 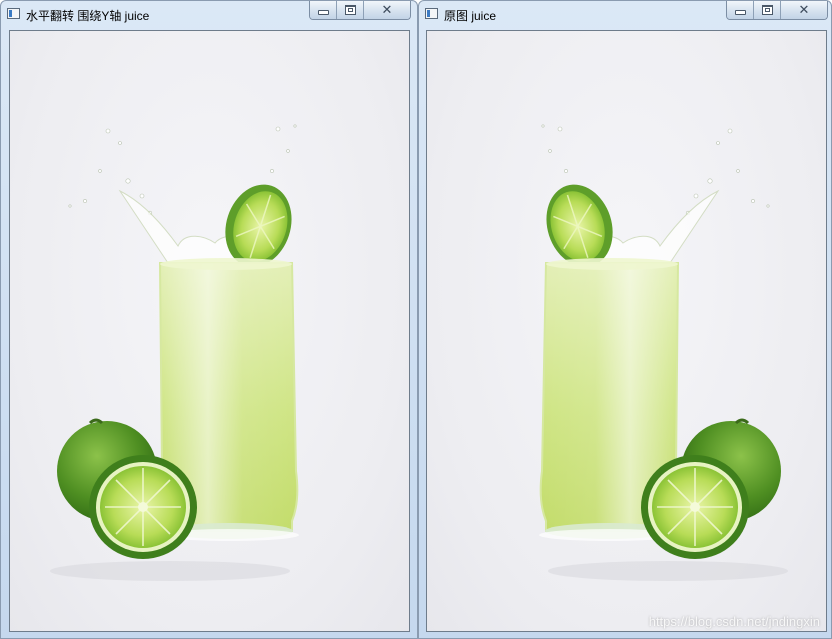 I want to click on window-title: 原图 juice, so click(x=470, y=16).